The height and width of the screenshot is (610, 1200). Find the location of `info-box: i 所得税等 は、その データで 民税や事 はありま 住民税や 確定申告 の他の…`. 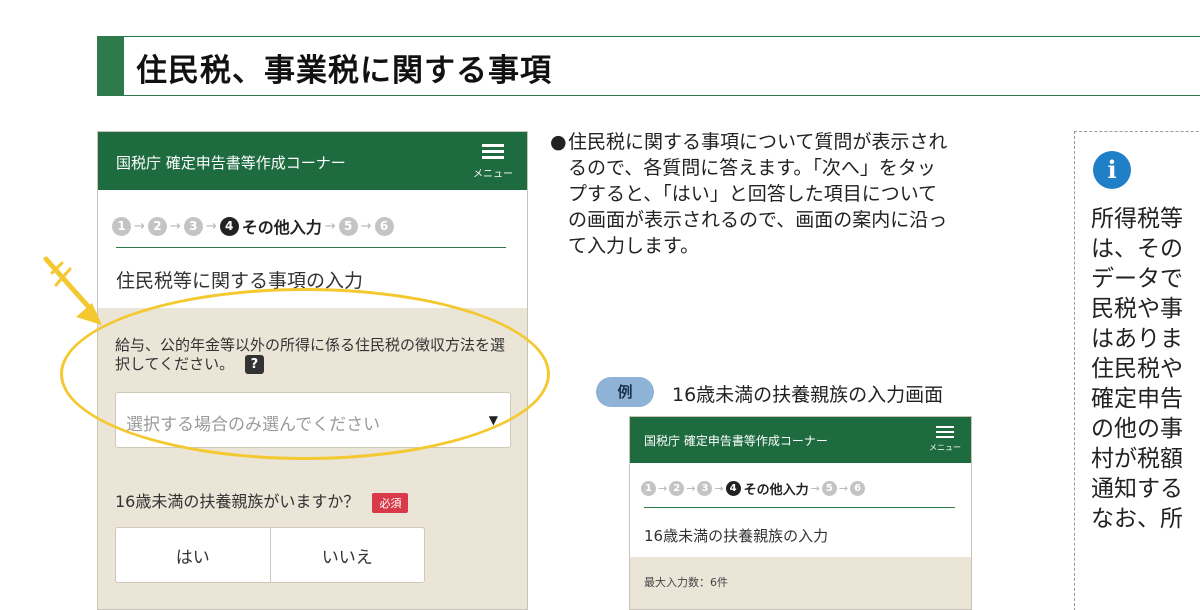

info-box: i 所得税等 は、その データで 民税や事 はありま 住民税や 確定申告 の他の… is located at coordinates (1137, 370).